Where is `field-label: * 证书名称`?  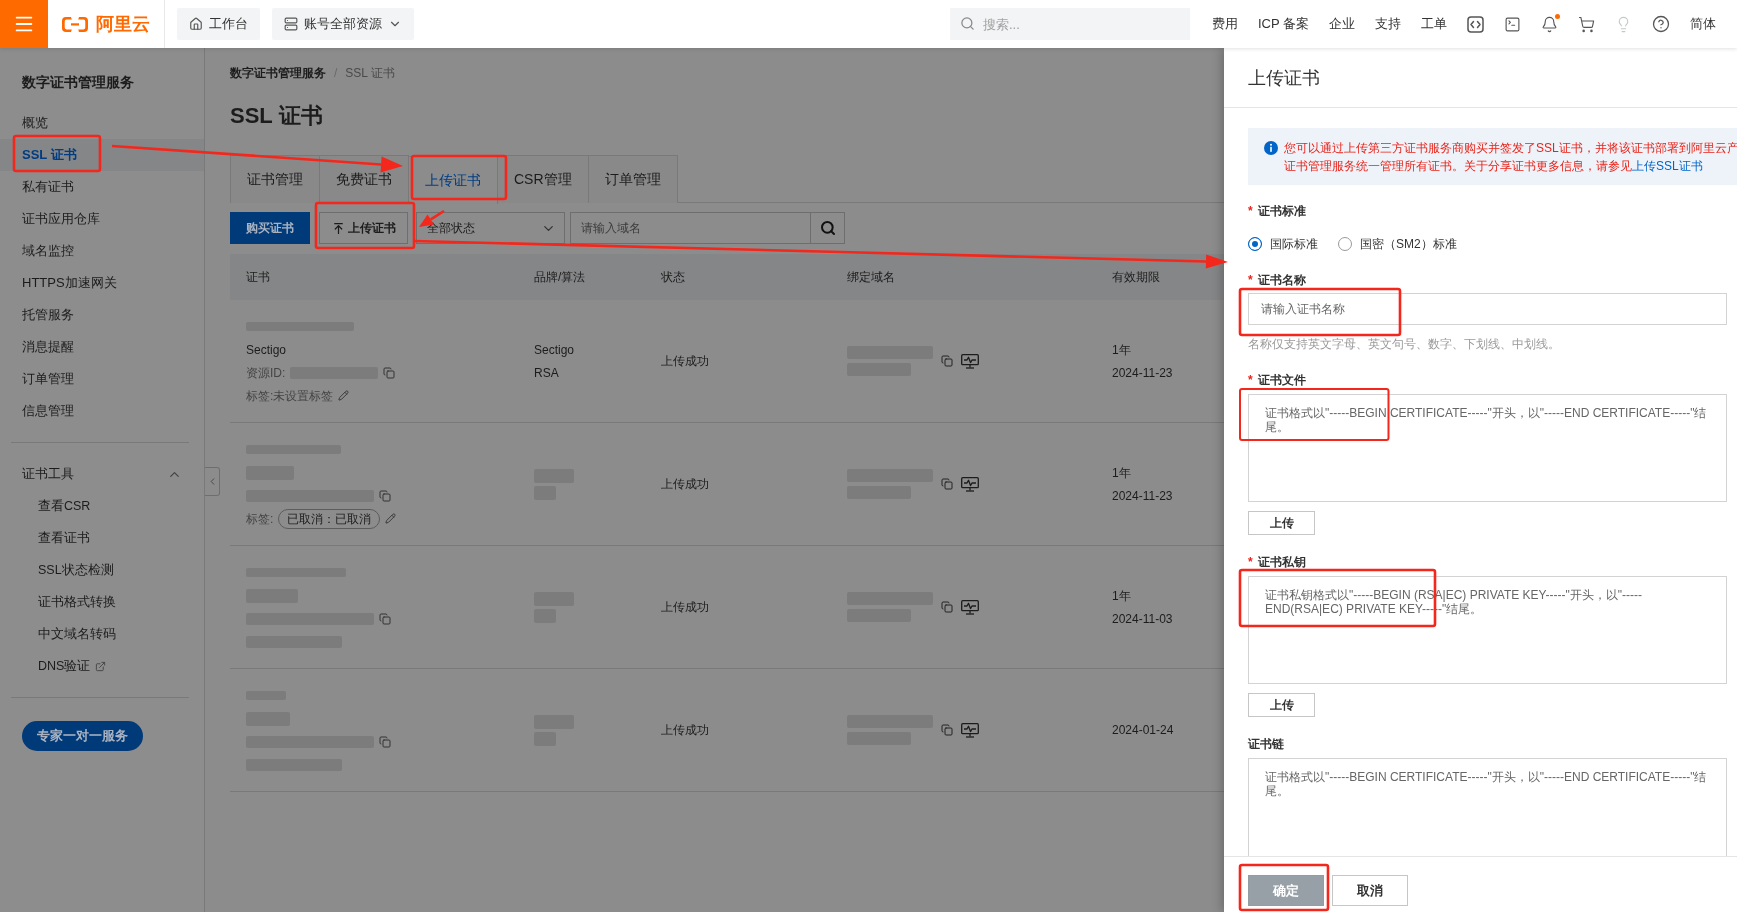
field-label: * 证书名称 is located at coordinates (1277, 280).